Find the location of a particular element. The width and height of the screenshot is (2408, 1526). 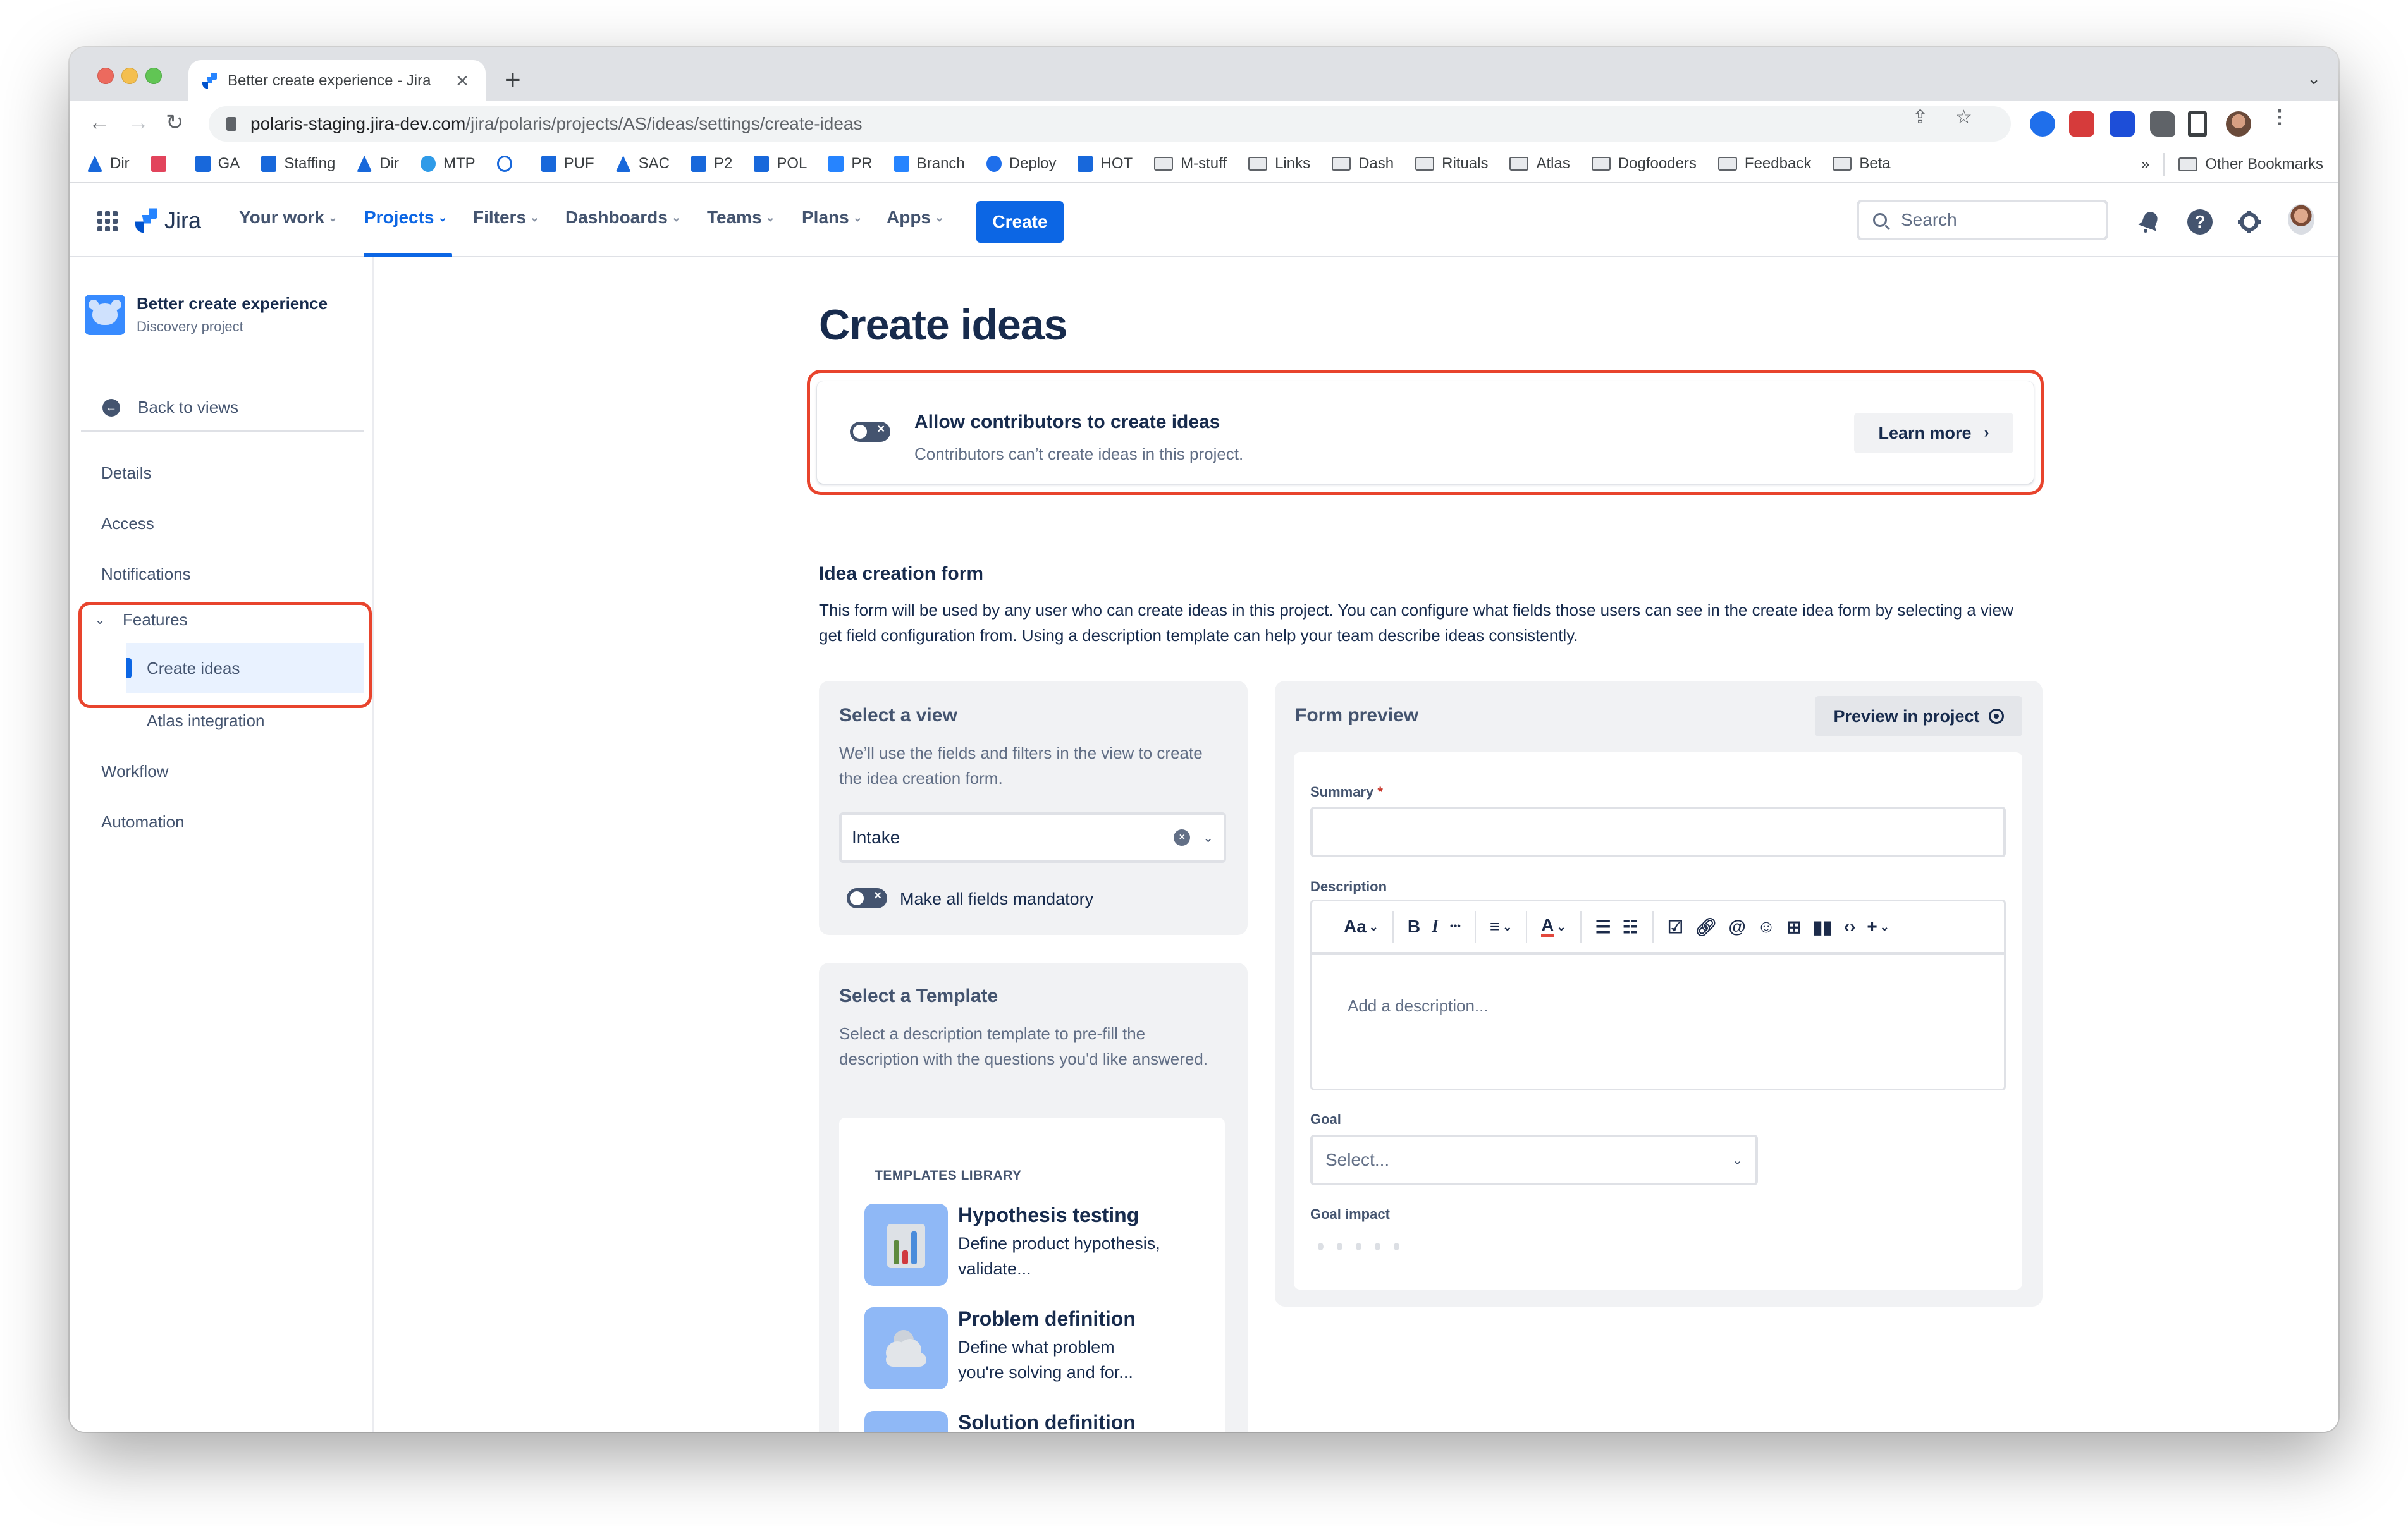

new-tab-button: + is located at coordinates (513, 80).